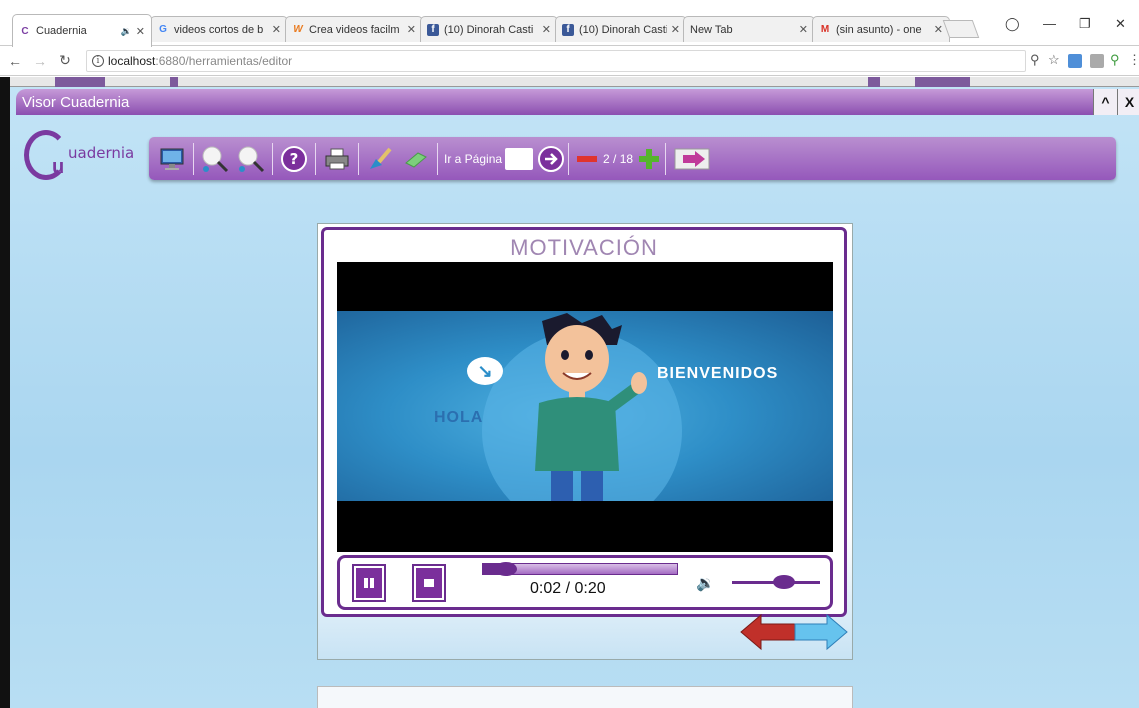 This screenshot has width=1139, height=708. What do you see at coordinates (15, 61) in the screenshot?
I see `back-icon: ←` at bounding box center [15, 61].